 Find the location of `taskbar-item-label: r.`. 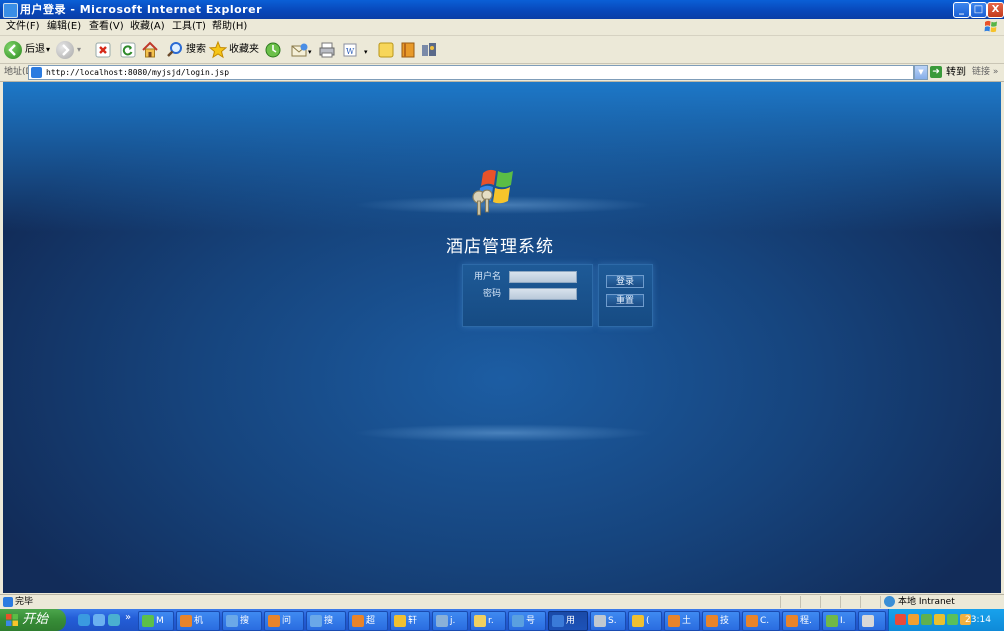

taskbar-item-label: r. is located at coordinates (491, 621).